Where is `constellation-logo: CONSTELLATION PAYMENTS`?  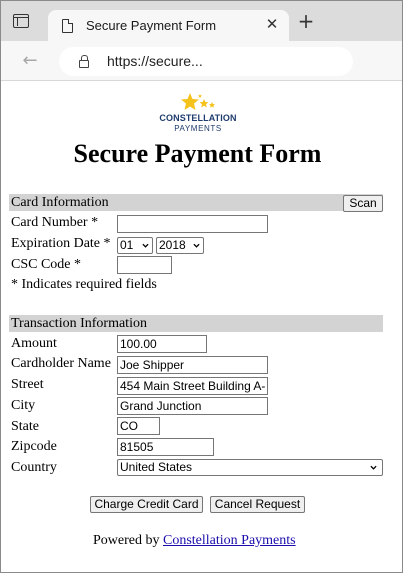 constellation-logo: CONSTELLATION PAYMENTS is located at coordinates (198, 115).